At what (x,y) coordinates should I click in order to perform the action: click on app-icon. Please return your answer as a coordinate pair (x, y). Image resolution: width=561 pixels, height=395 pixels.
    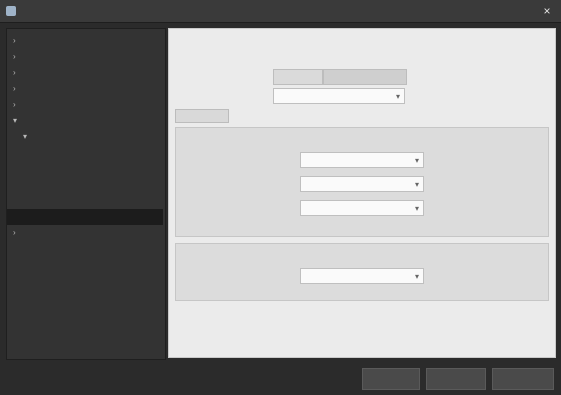
    Looking at the image, I should click on (11, 11).